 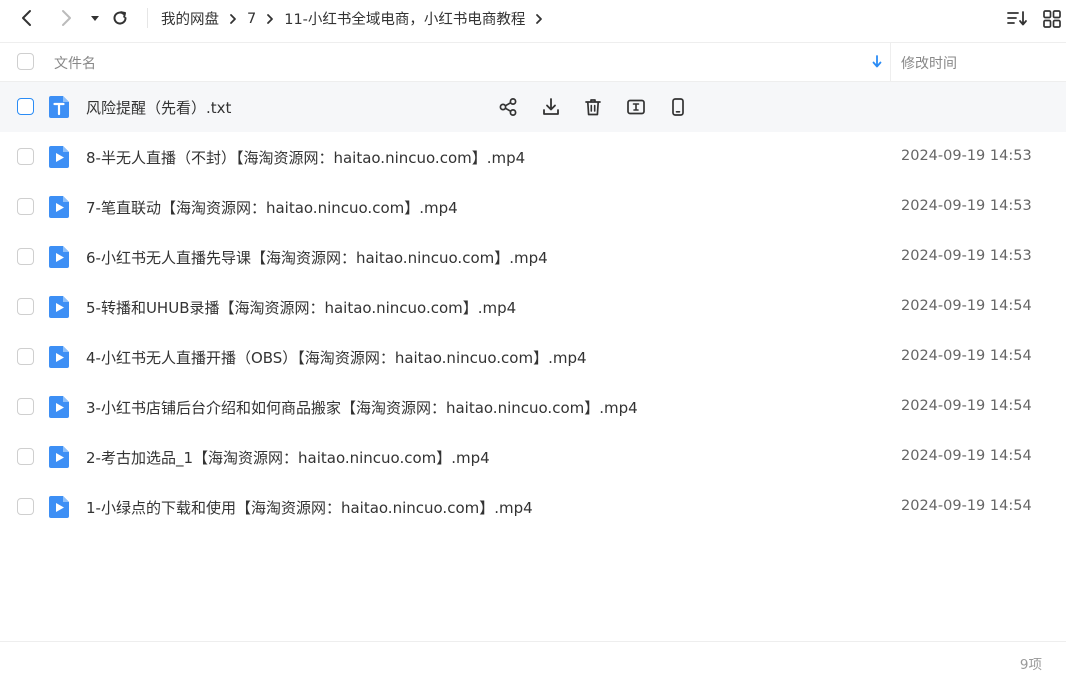 I want to click on share-button, so click(x=508, y=107).